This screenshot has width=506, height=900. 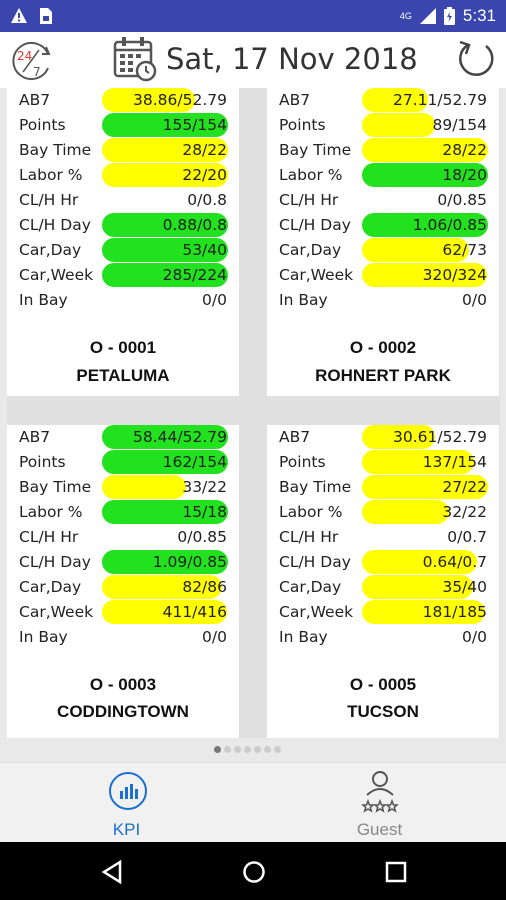 What do you see at coordinates (405, 16) in the screenshot?
I see `network-type: 4G` at bounding box center [405, 16].